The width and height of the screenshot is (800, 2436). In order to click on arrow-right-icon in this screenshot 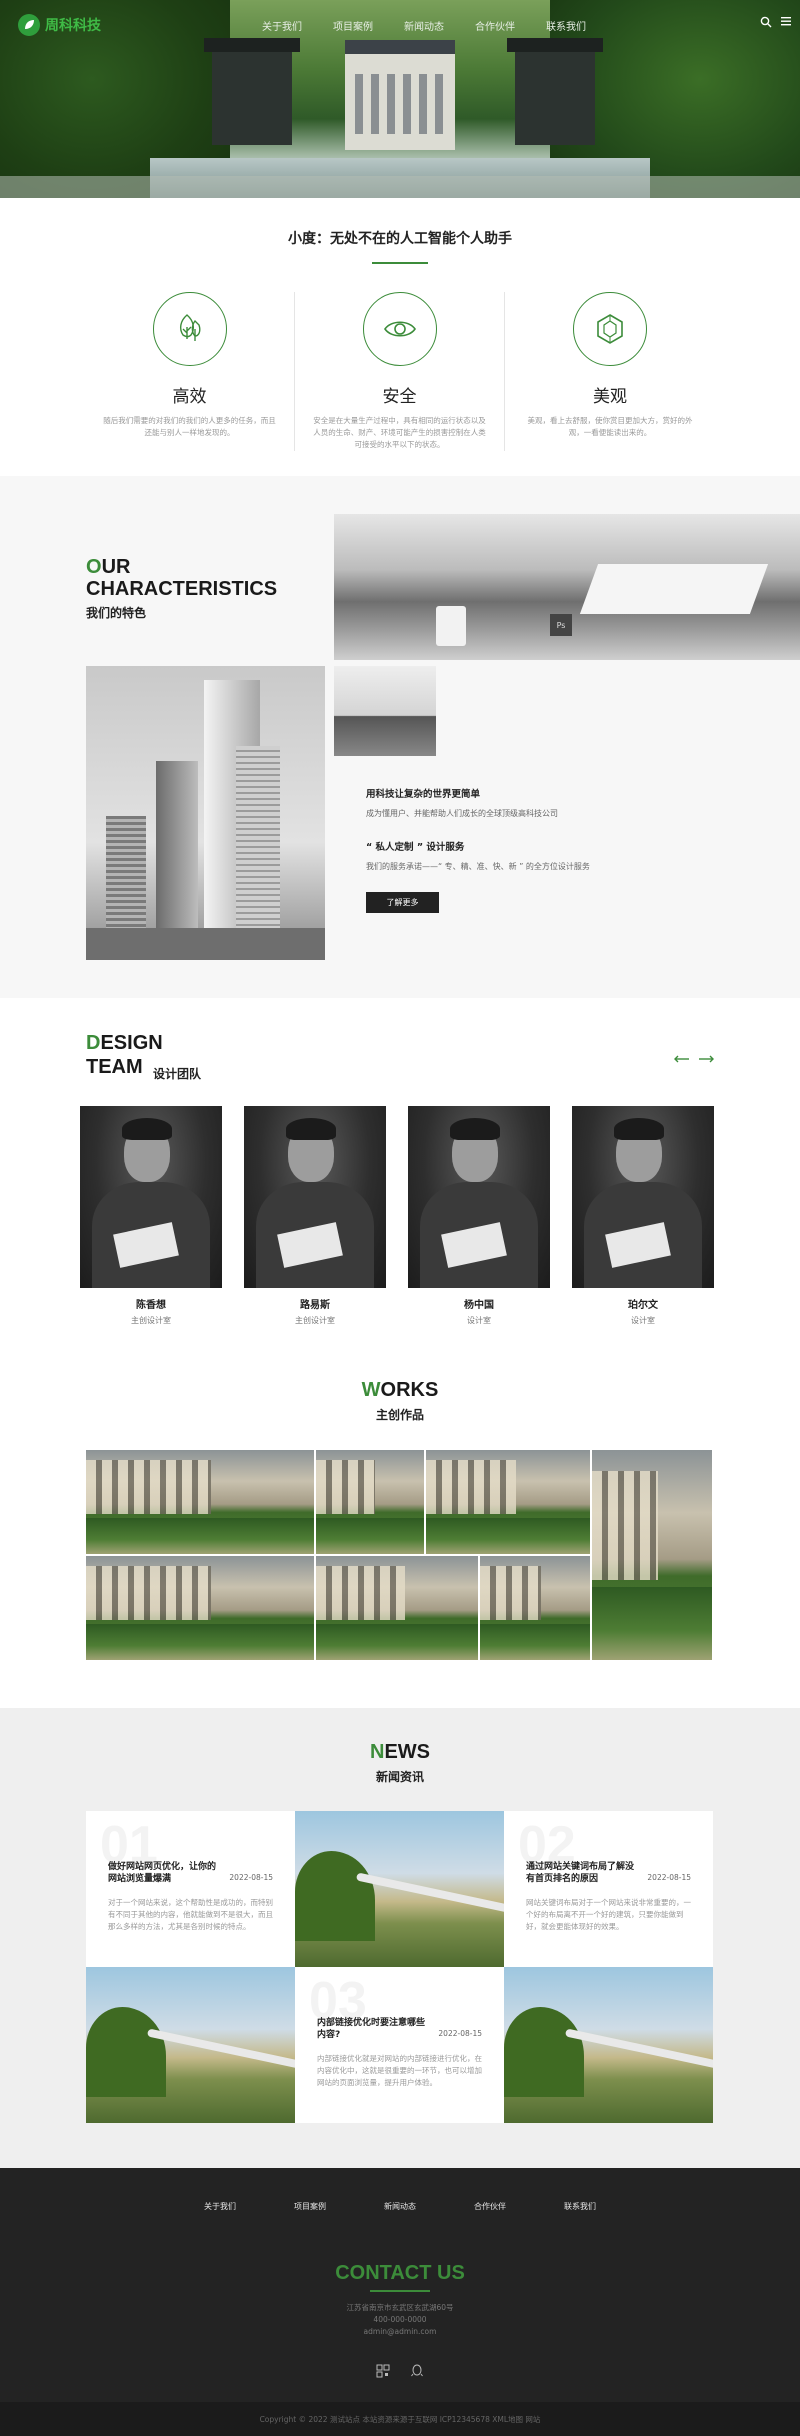, I will do `click(706, 1059)`.